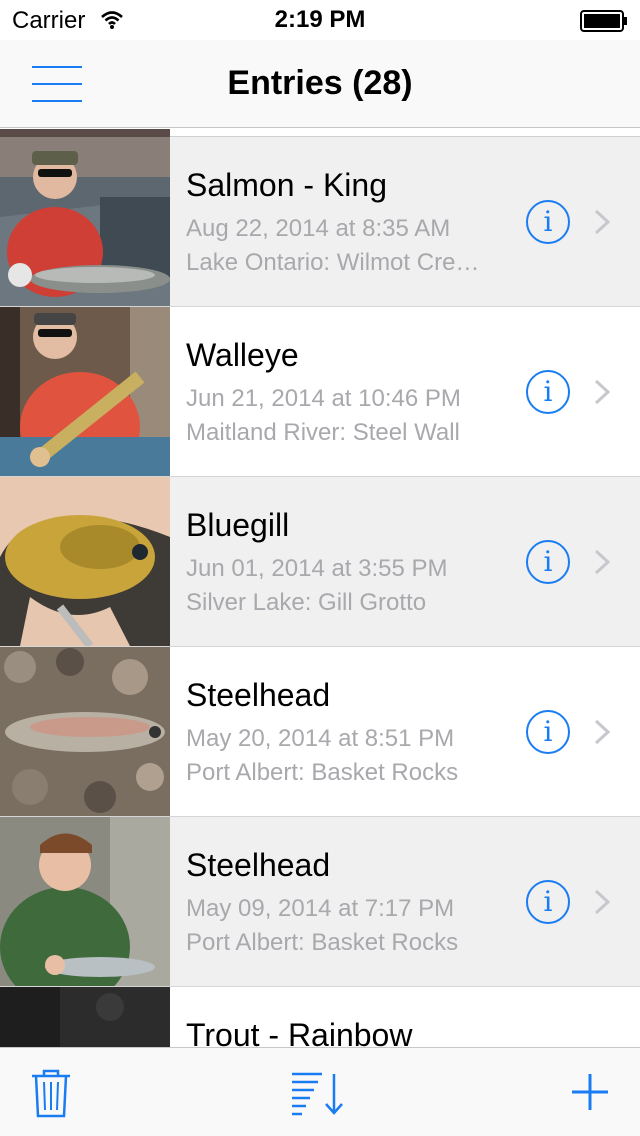 This screenshot has width=640, height=1136. What do you see at coordinates (306, 602) in the screenshot?
I see `entry-location: Silver Lake: Gill Grotto` at bounding box center [306, 602].